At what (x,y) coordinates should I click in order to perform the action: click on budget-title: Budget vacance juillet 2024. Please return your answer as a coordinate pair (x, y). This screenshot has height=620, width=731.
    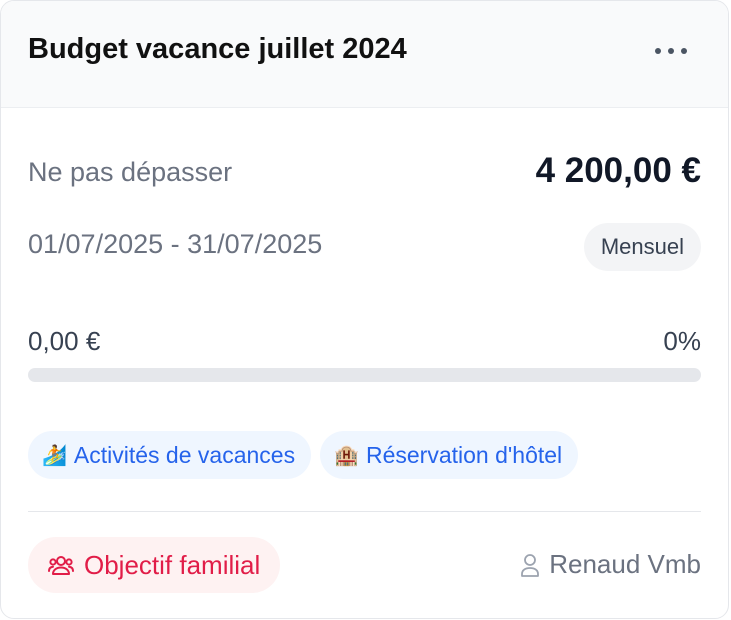
    Looking at the image, I should click on (217, 49).